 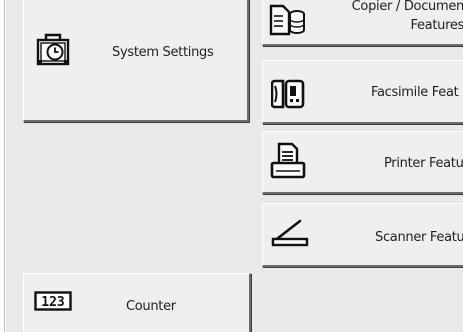 What do you see at coordinates (407, 7) in the screenshot?
I see `copier-label-line1: Copier / Documen` at bounding box center [407, 7].